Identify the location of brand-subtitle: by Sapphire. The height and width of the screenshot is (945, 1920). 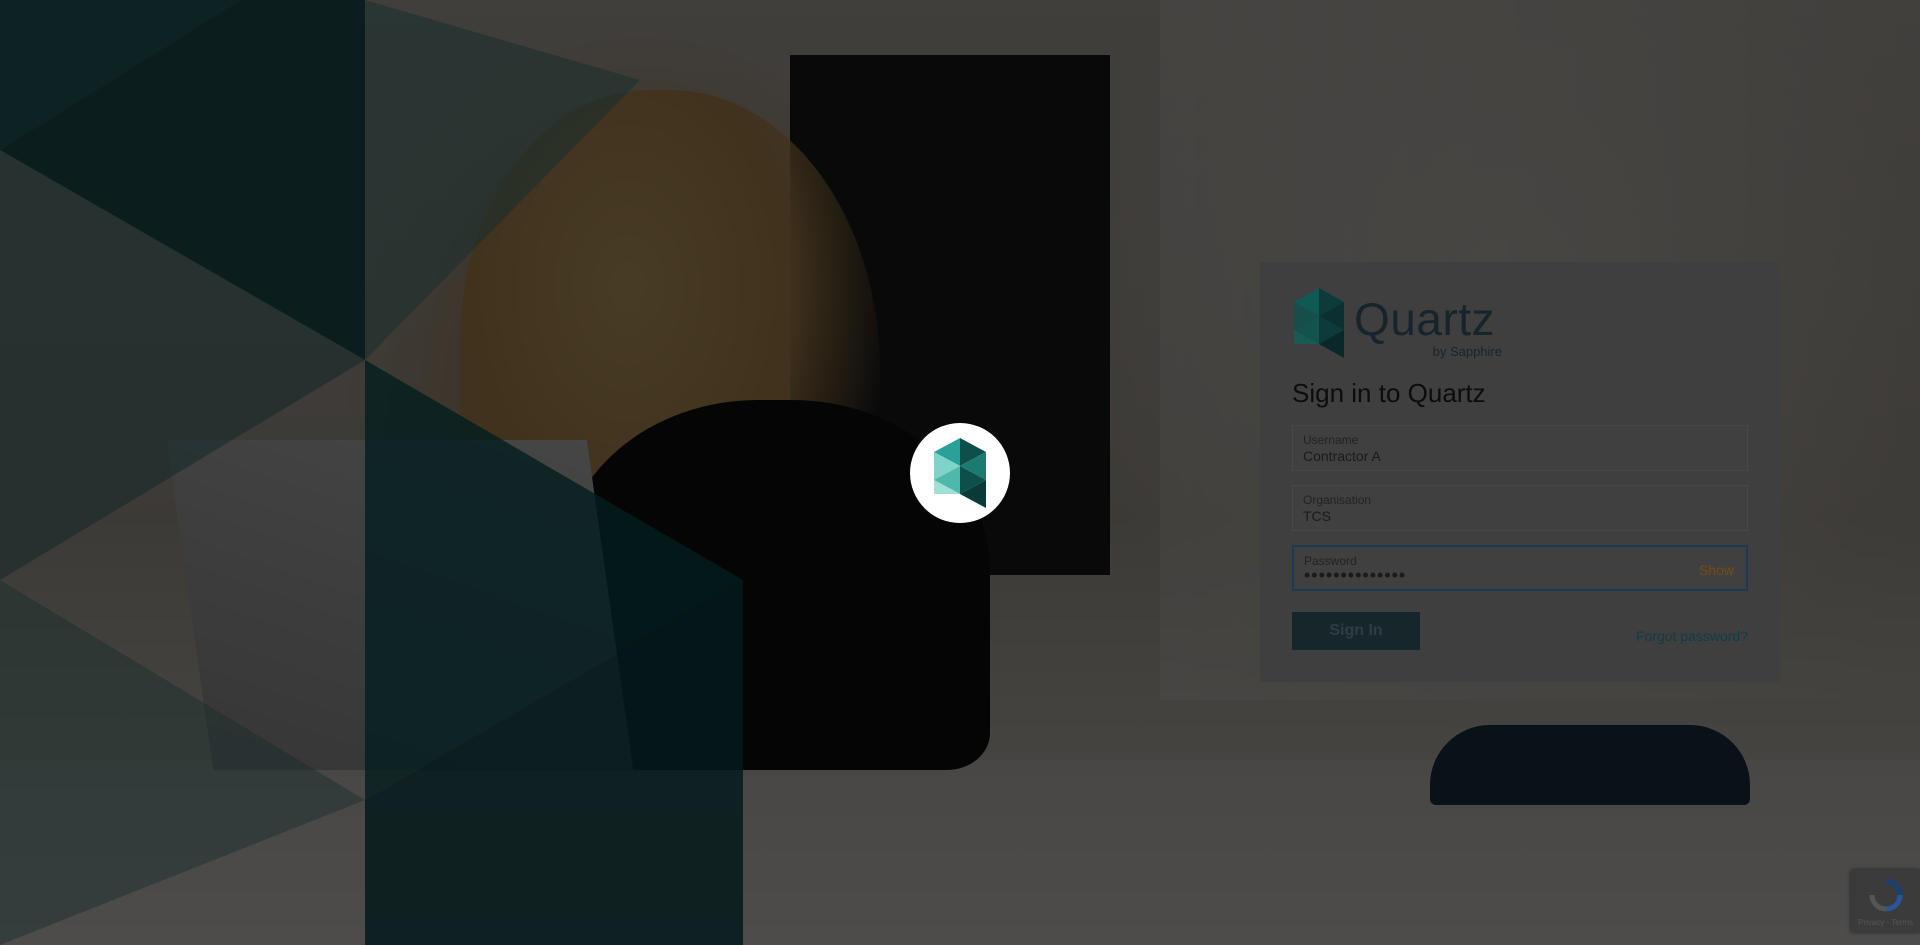
(1467, 351).